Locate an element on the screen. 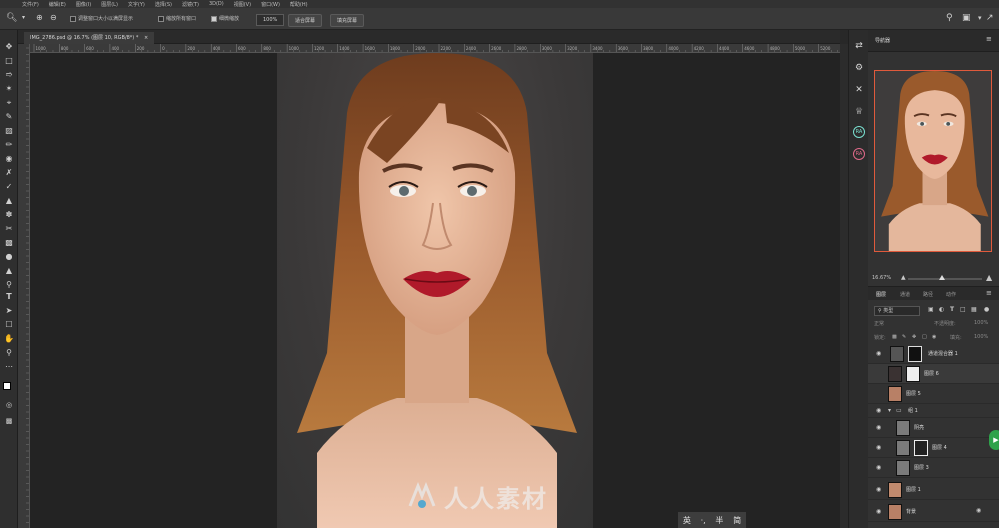 The image size is (999, 528). zoom-out-icon: ⊖ is located at coordinates (53, 17).